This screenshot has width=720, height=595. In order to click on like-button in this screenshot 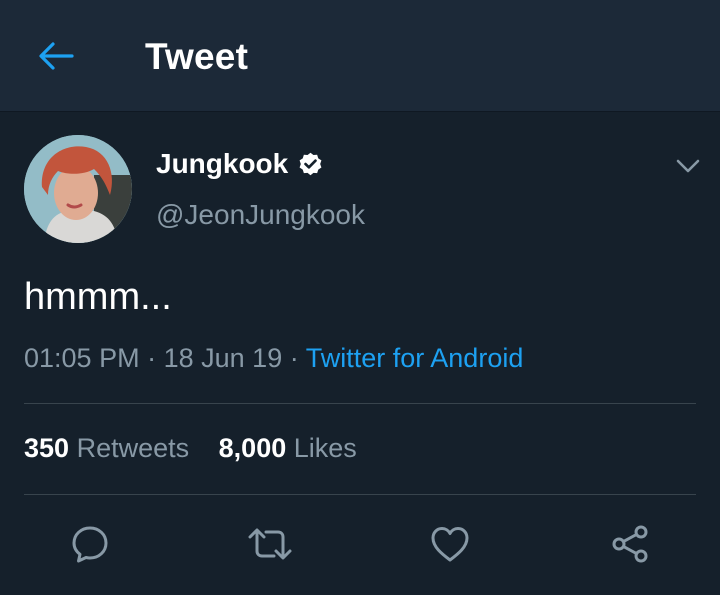, I will do `click(450, 544)`.